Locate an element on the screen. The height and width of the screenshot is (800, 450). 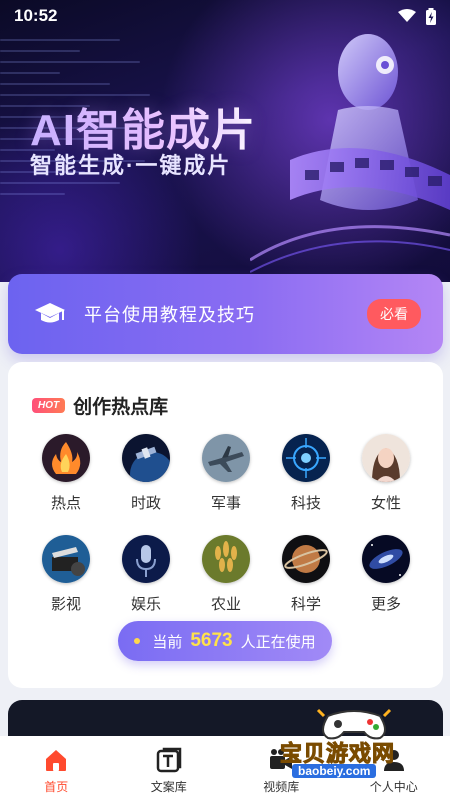
tutorial-label: 平台使用教程及技巧 is located at coordinates (169, 315).